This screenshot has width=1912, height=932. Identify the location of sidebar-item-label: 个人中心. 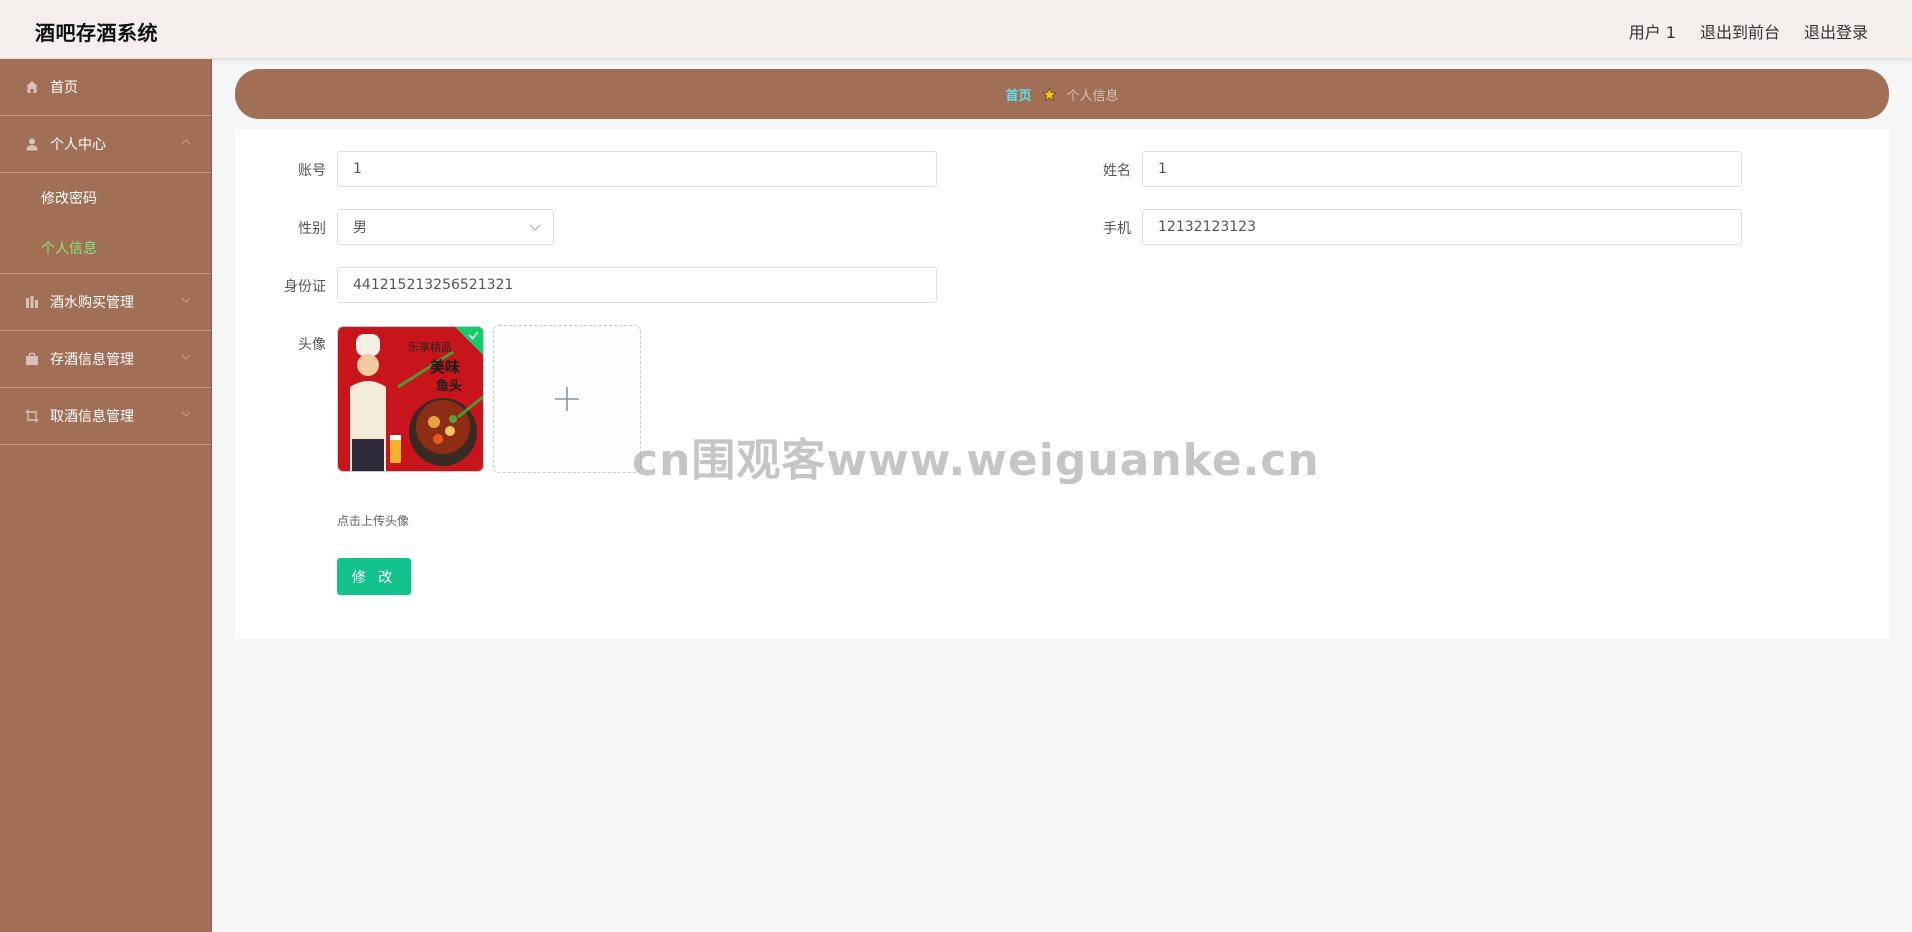
(78, 145).